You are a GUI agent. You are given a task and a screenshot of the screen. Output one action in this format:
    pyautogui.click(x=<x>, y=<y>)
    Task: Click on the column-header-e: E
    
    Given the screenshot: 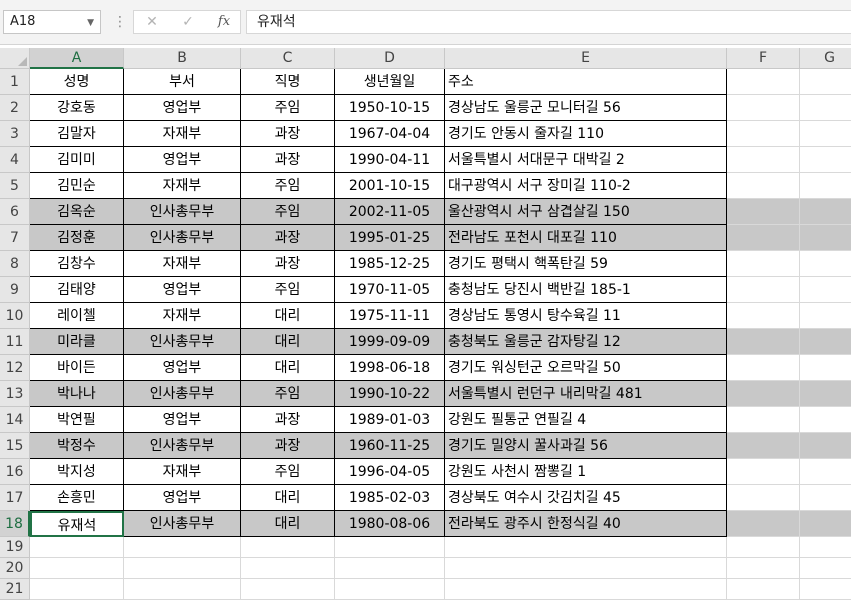 What is the action you would take?
    pyautogui.click(x=586, y=58)
    